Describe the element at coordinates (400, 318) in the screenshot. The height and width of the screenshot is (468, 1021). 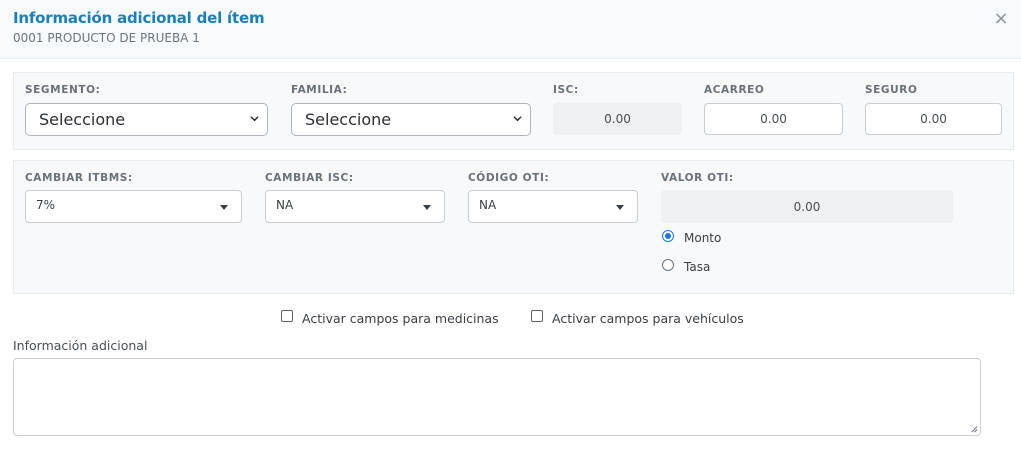
I see `checkbox-medicinas-label: Activar campos para medicinas` at that location.